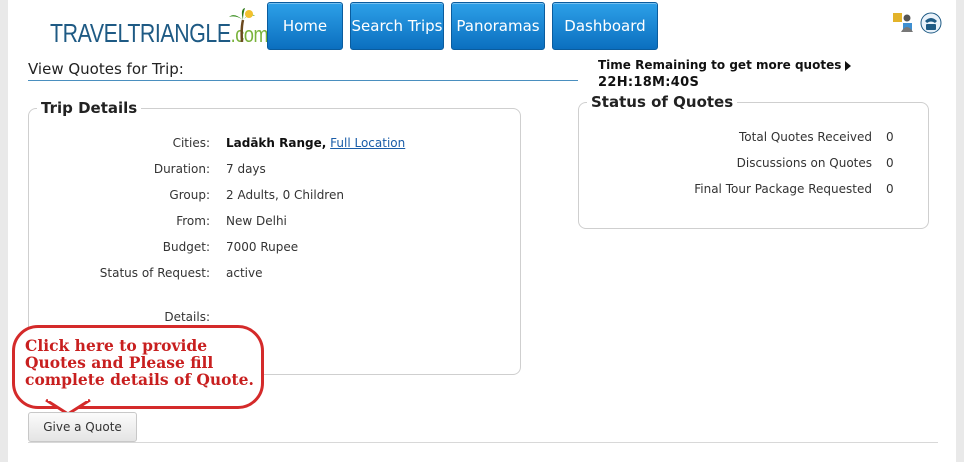 Image resolution: width=964 pixels, height=462 pixels. What do you see at coordinates (186, 247) in the screenshot?
I see `detail-label: Budget:` at bounding box center [186, 247].